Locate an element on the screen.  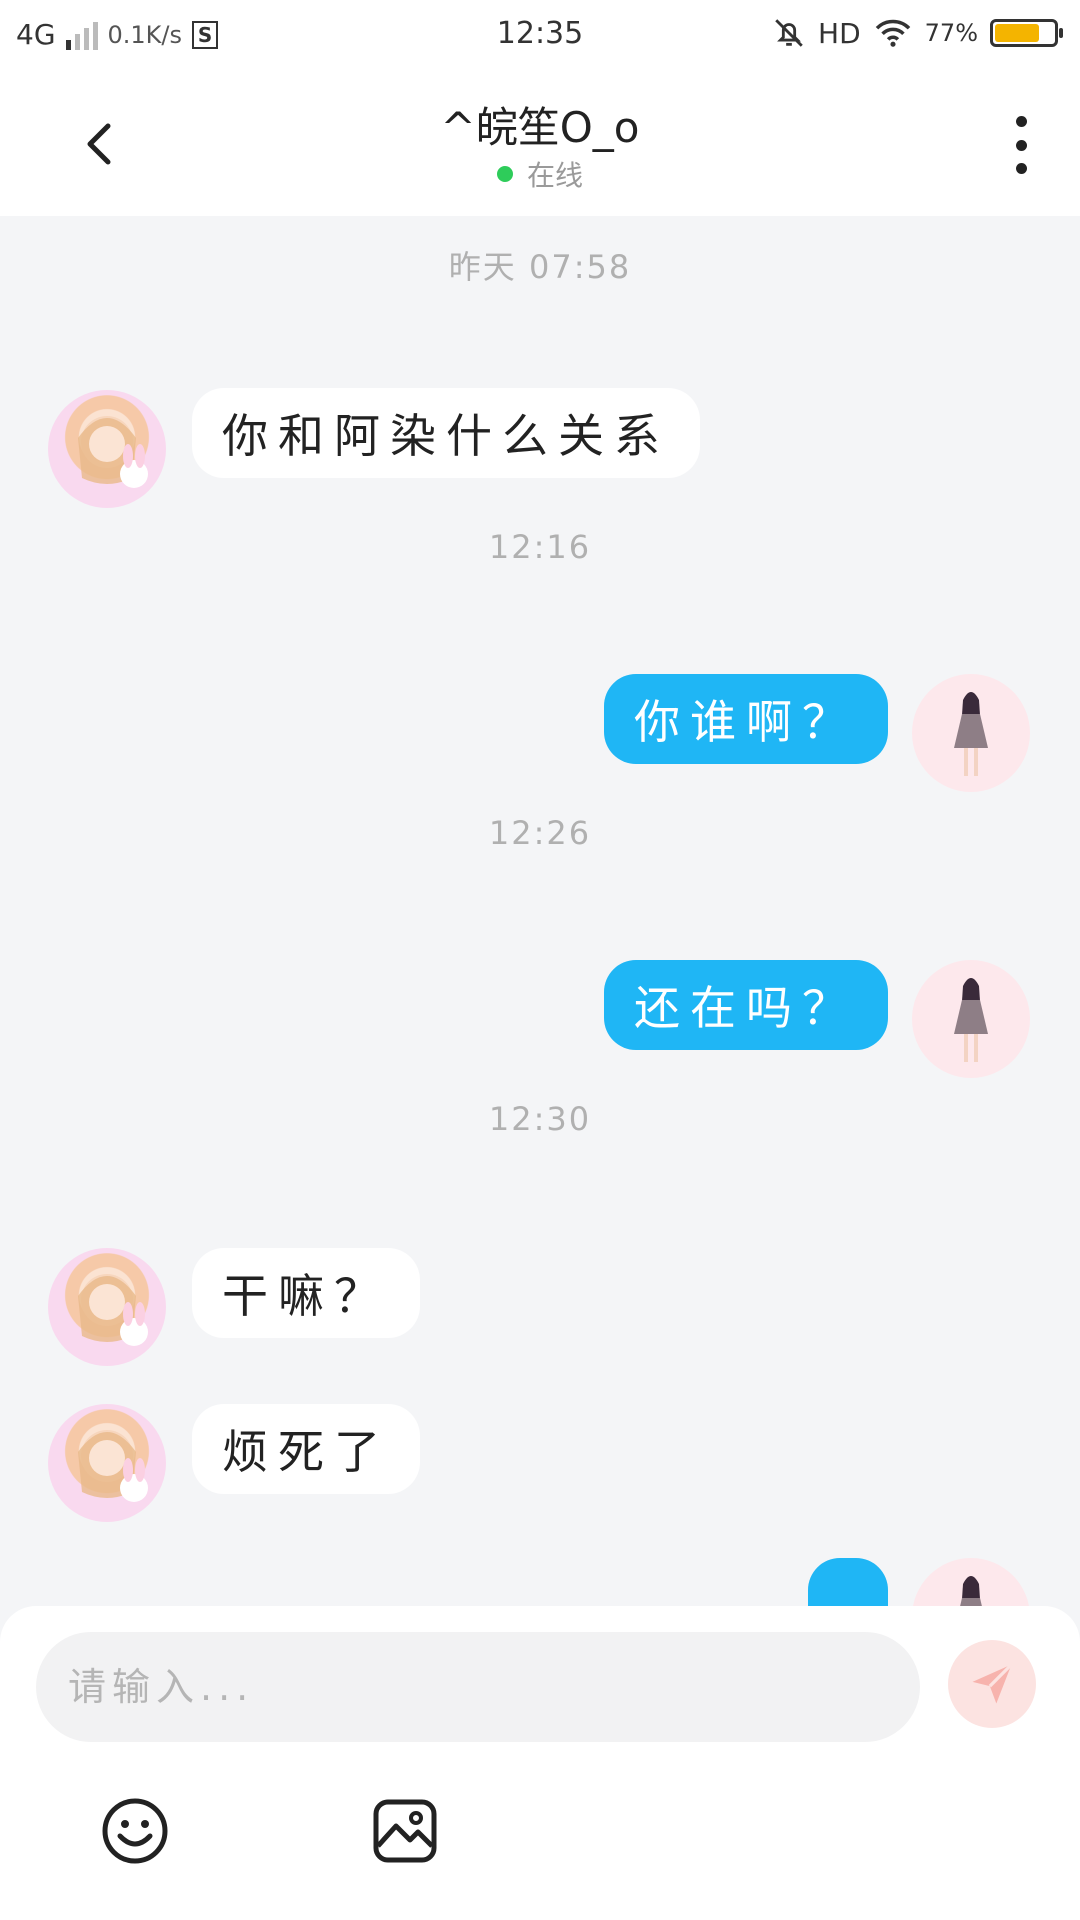
message-bubble-incoming: 烦死了 is located at coordinates (306, 1449).